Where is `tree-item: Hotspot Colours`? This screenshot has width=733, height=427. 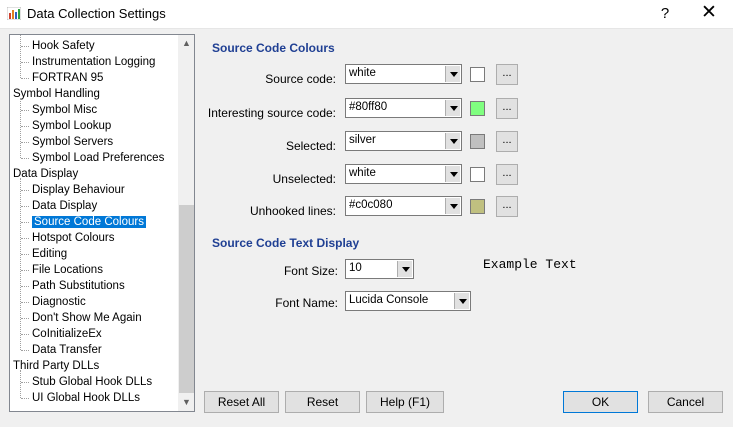 tree-item: Hotspot Colours is located at coordinates (73, 238).